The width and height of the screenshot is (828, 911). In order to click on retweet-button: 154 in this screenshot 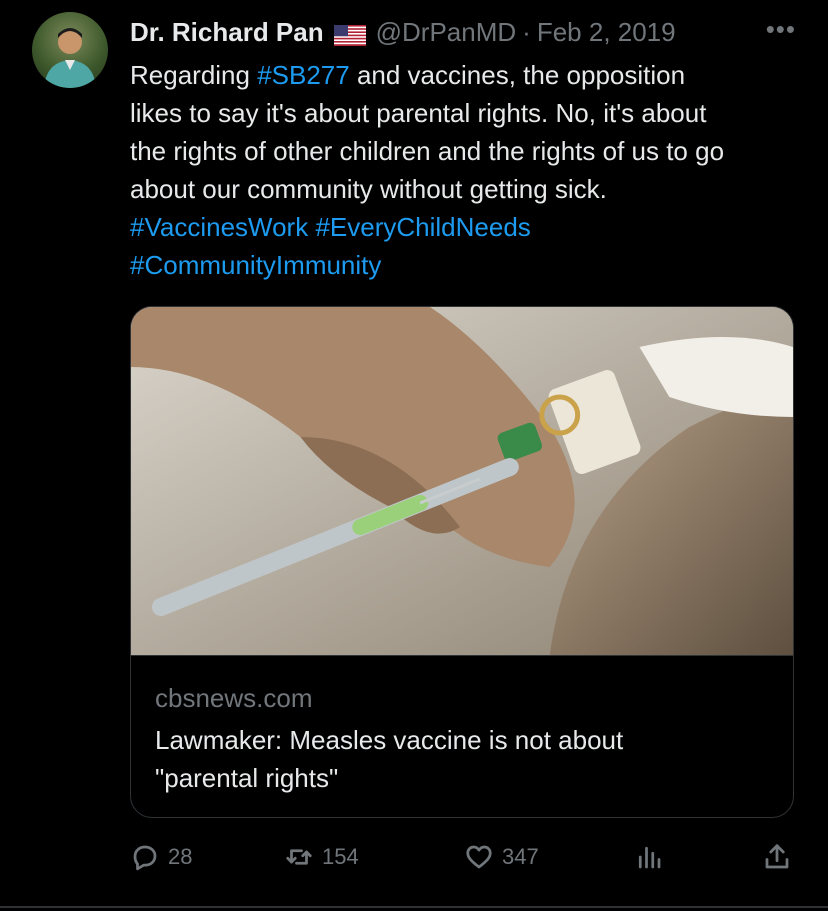, I will do `click(321, 857)`.